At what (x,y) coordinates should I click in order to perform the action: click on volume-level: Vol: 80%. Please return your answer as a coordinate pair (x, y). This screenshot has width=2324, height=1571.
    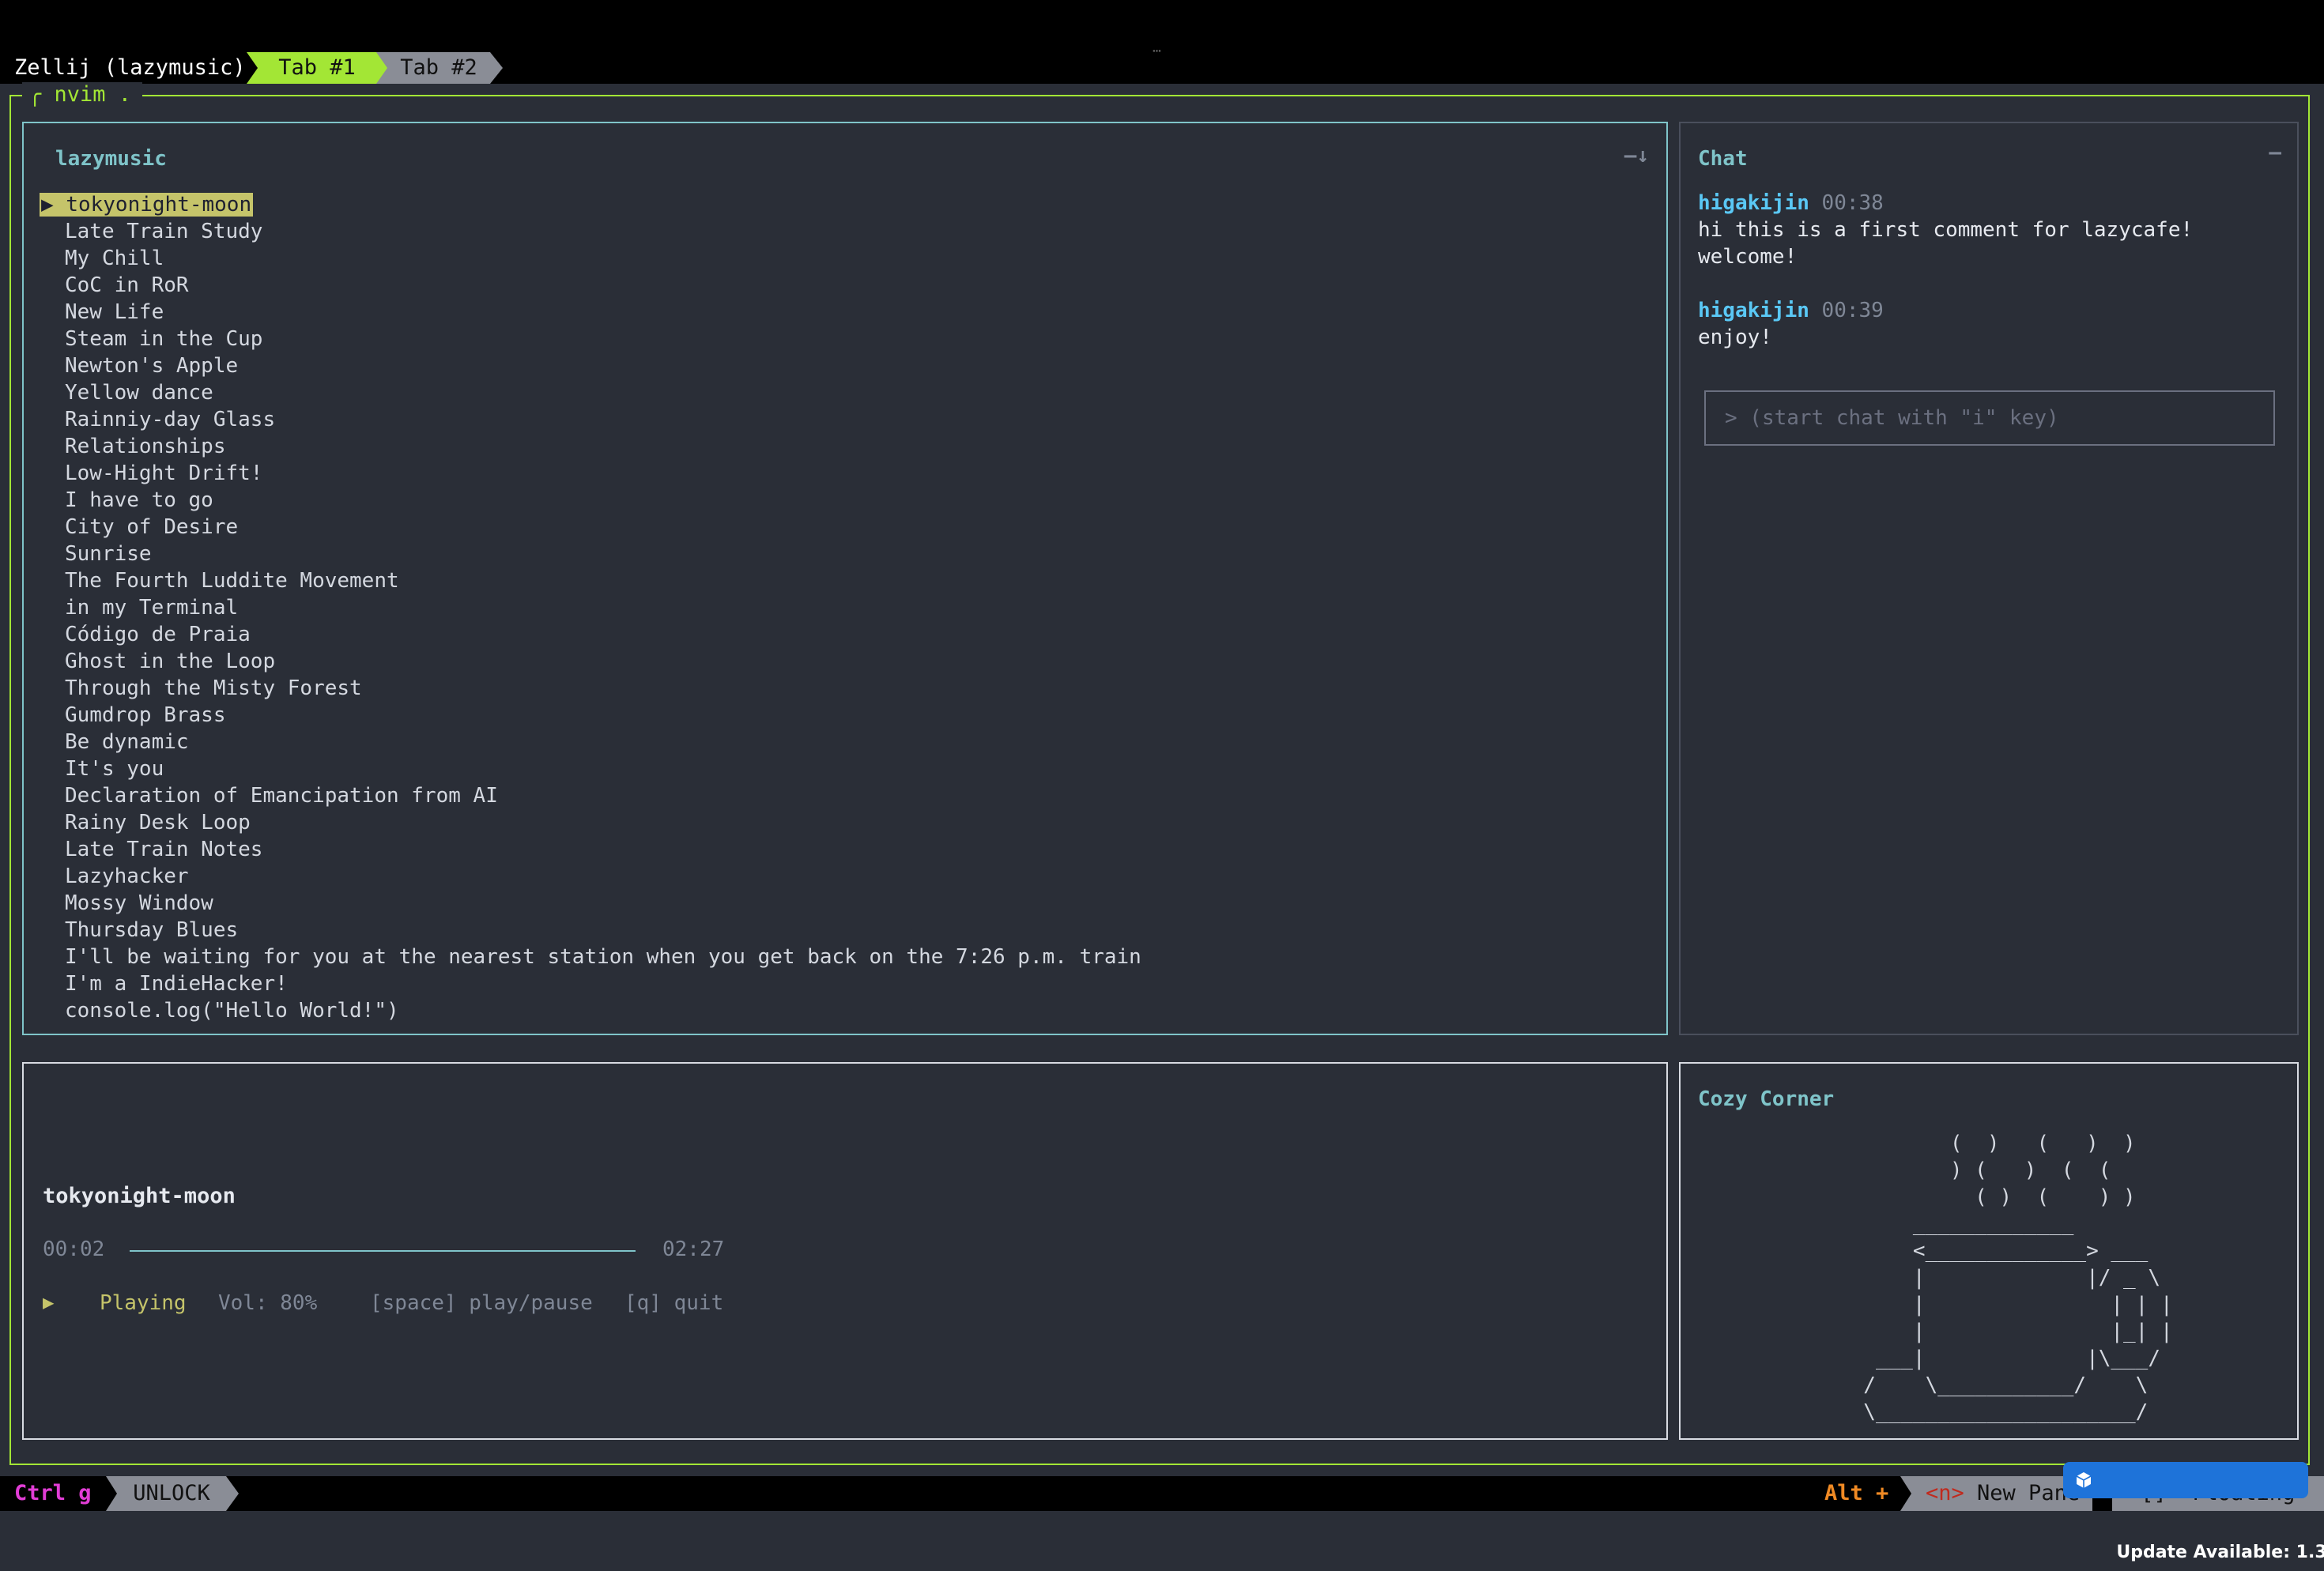
    Looking at the image, I should click on (268, 1303).